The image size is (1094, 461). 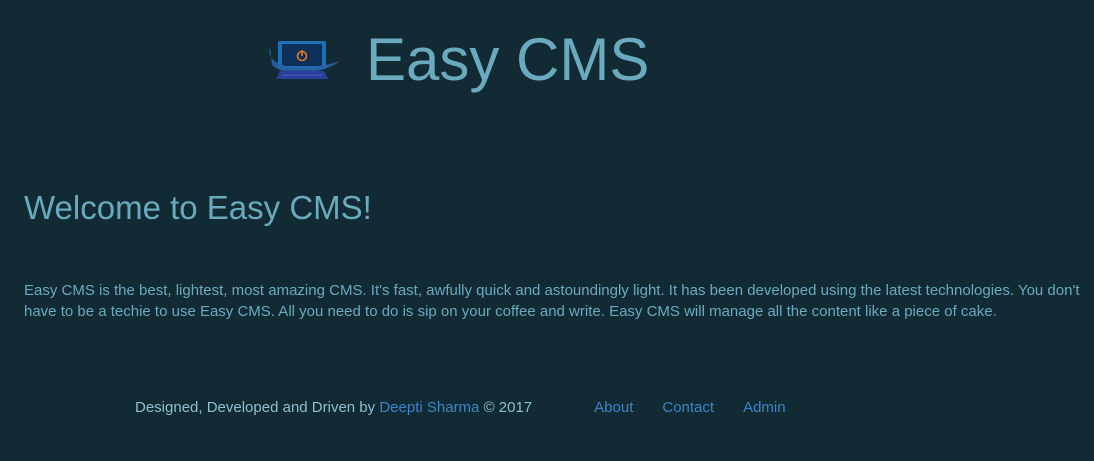 I want to click on copyright-text: © 2017, so click(x=508, y=407).